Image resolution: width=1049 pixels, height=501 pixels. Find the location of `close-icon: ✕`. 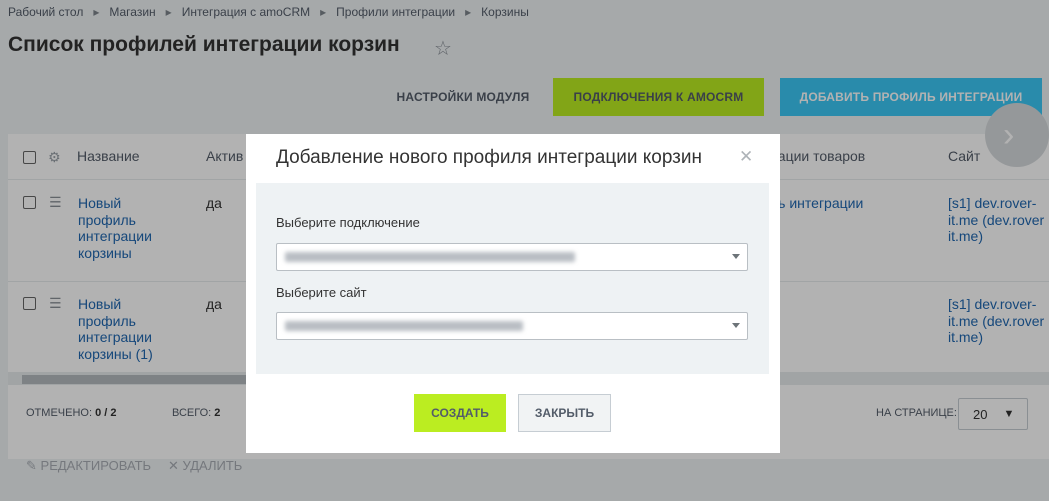

close-icon: ✕ is located at coordinates (746, 157).